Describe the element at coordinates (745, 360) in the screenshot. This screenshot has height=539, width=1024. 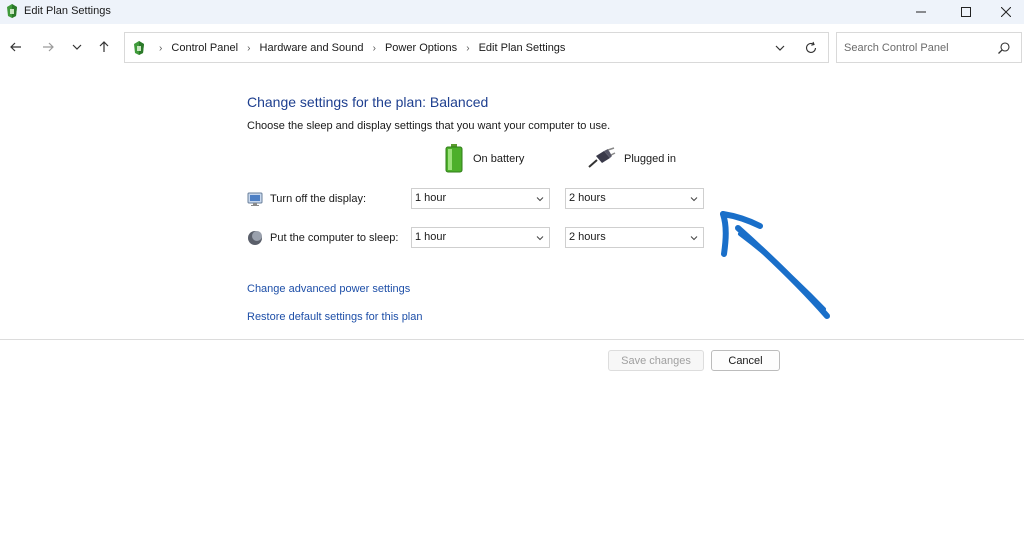
I see `cancel-button: Cancel` at that location.